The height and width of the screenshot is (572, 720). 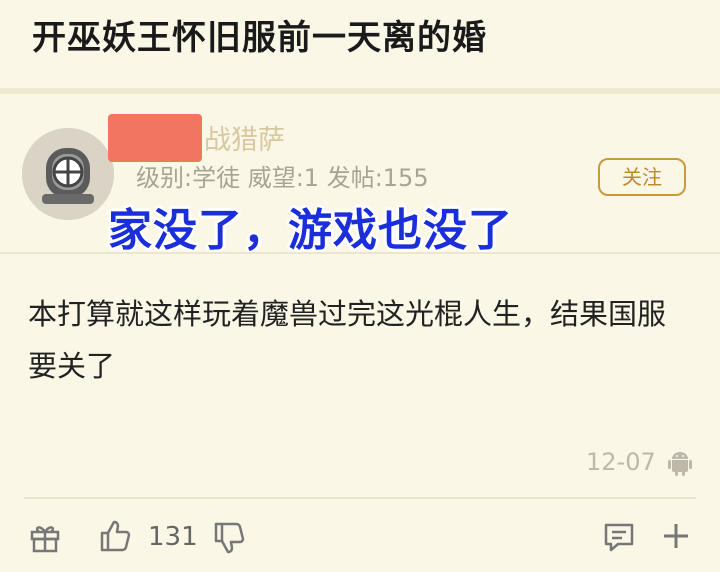 What do you see at coordinates (282, 178) in the screenshot?
I see `author-meta: 级别:学徒 威望:1 发帖:155` at bounding box center [282, 178].